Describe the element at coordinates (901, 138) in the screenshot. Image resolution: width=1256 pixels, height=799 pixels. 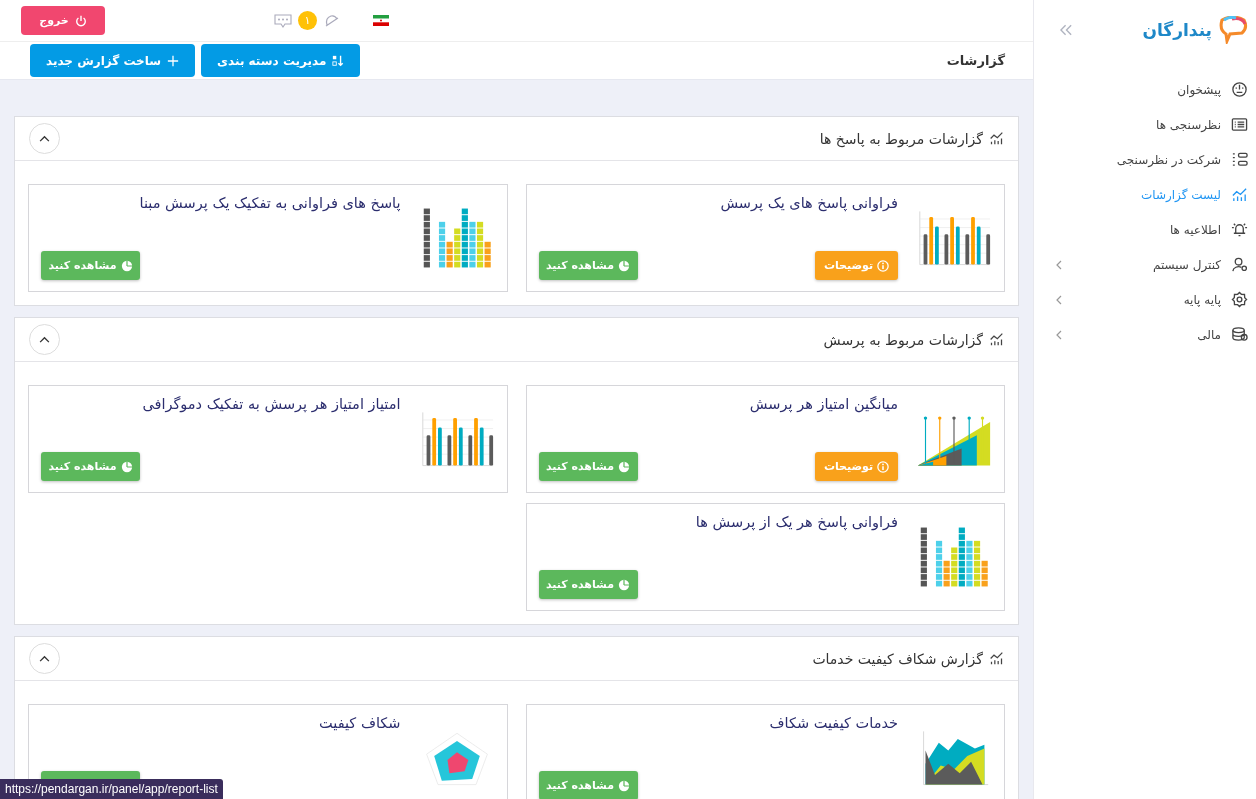
I see `section-title: گزارشات مربوط به پاسخ ها` at that location.